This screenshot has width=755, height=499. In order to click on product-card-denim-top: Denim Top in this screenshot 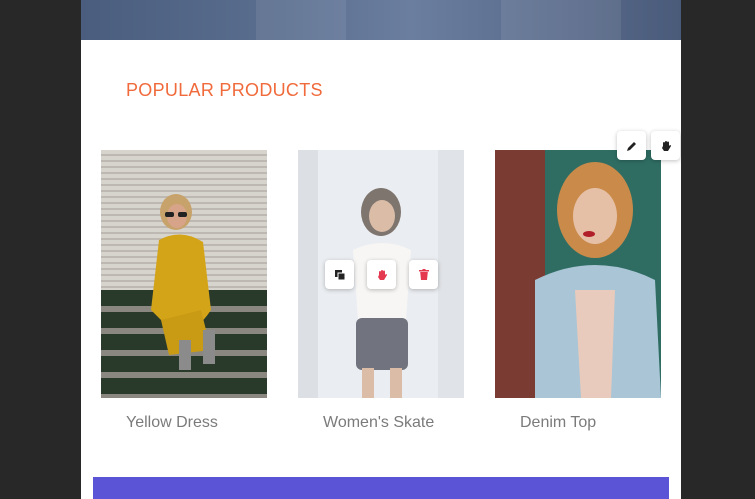, I will do `click(578, 290)`.